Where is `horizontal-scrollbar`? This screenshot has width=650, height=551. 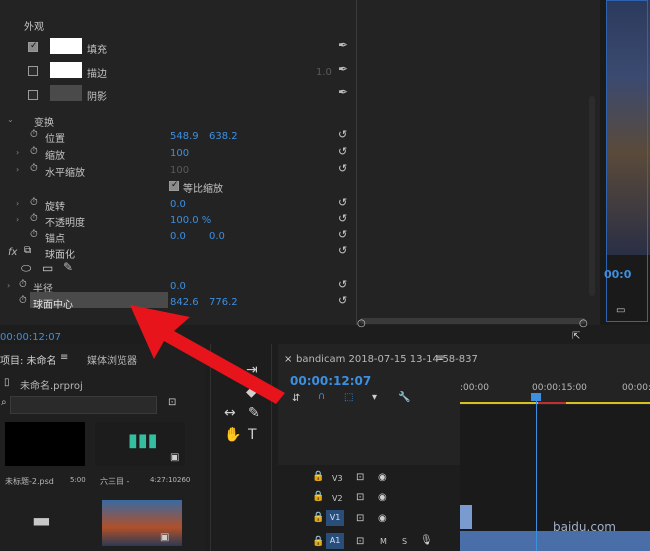 horizontal-scrollbar is located at coordinates (473, 321).